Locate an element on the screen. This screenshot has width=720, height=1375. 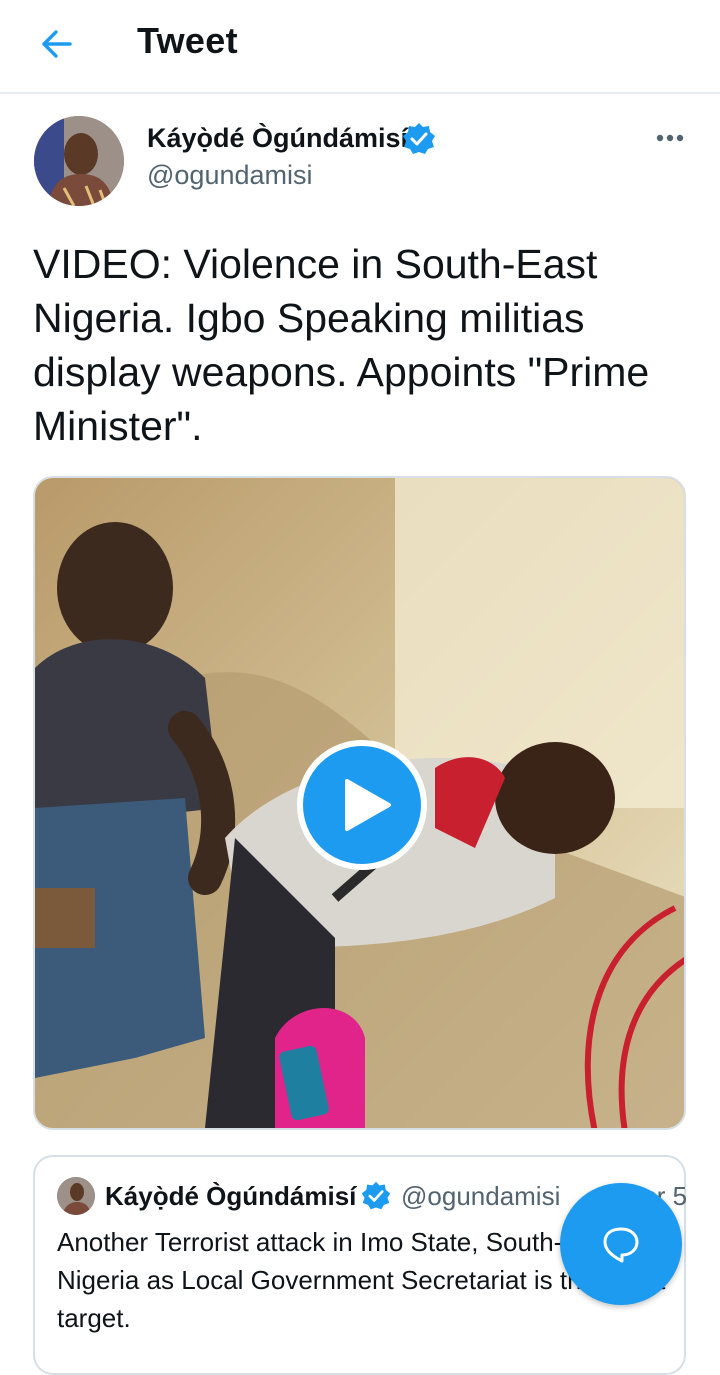
compose-reply-icon is located at coordinates (621, 1245).